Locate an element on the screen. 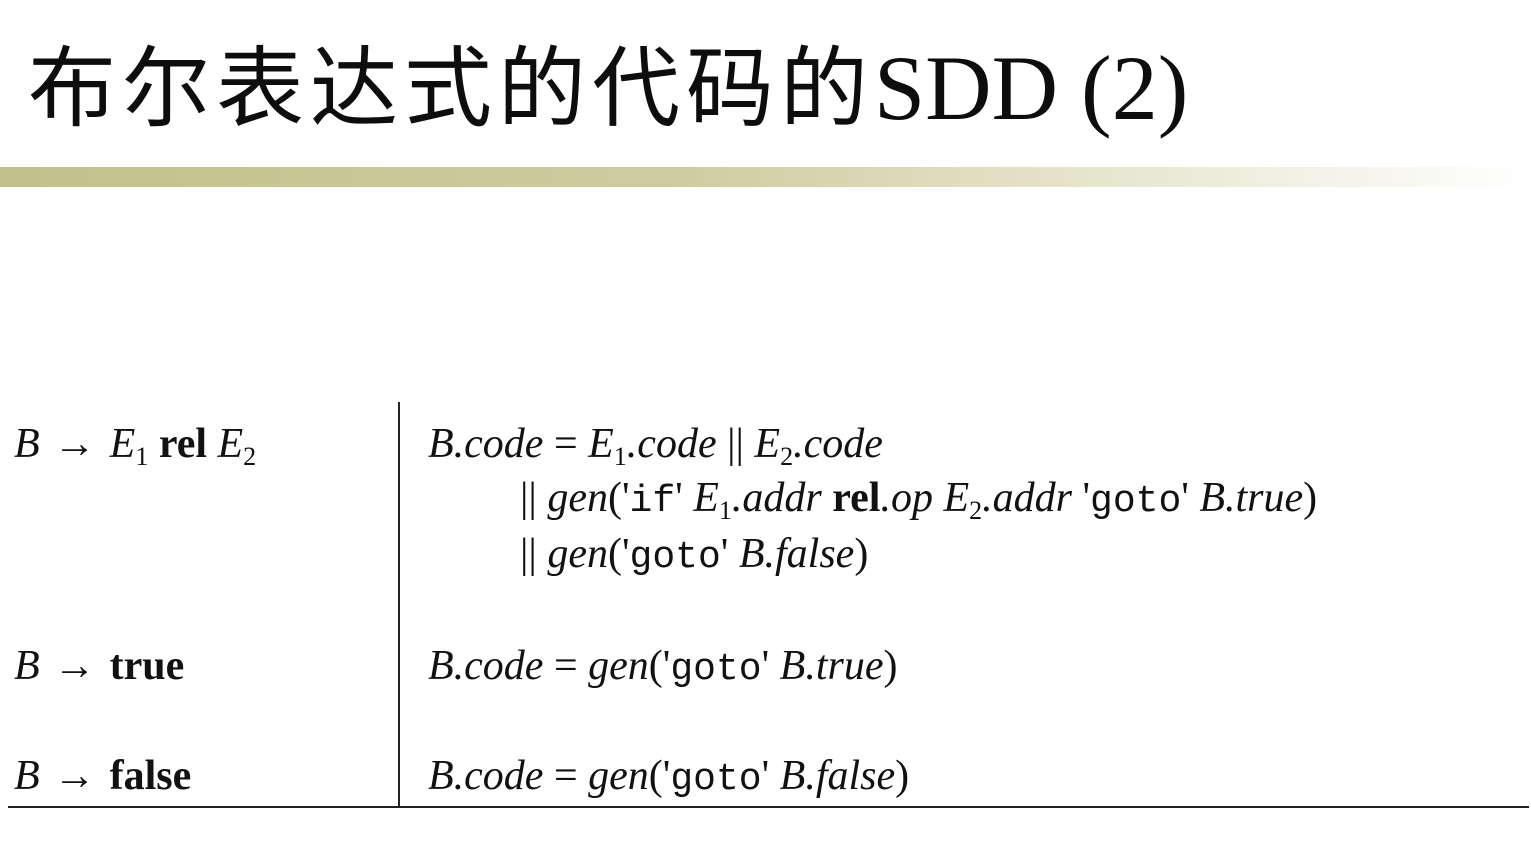 Image resolution: width=1531 pixels, height=844 pixels. production-false: B → false is located at coordinates (102, 776).